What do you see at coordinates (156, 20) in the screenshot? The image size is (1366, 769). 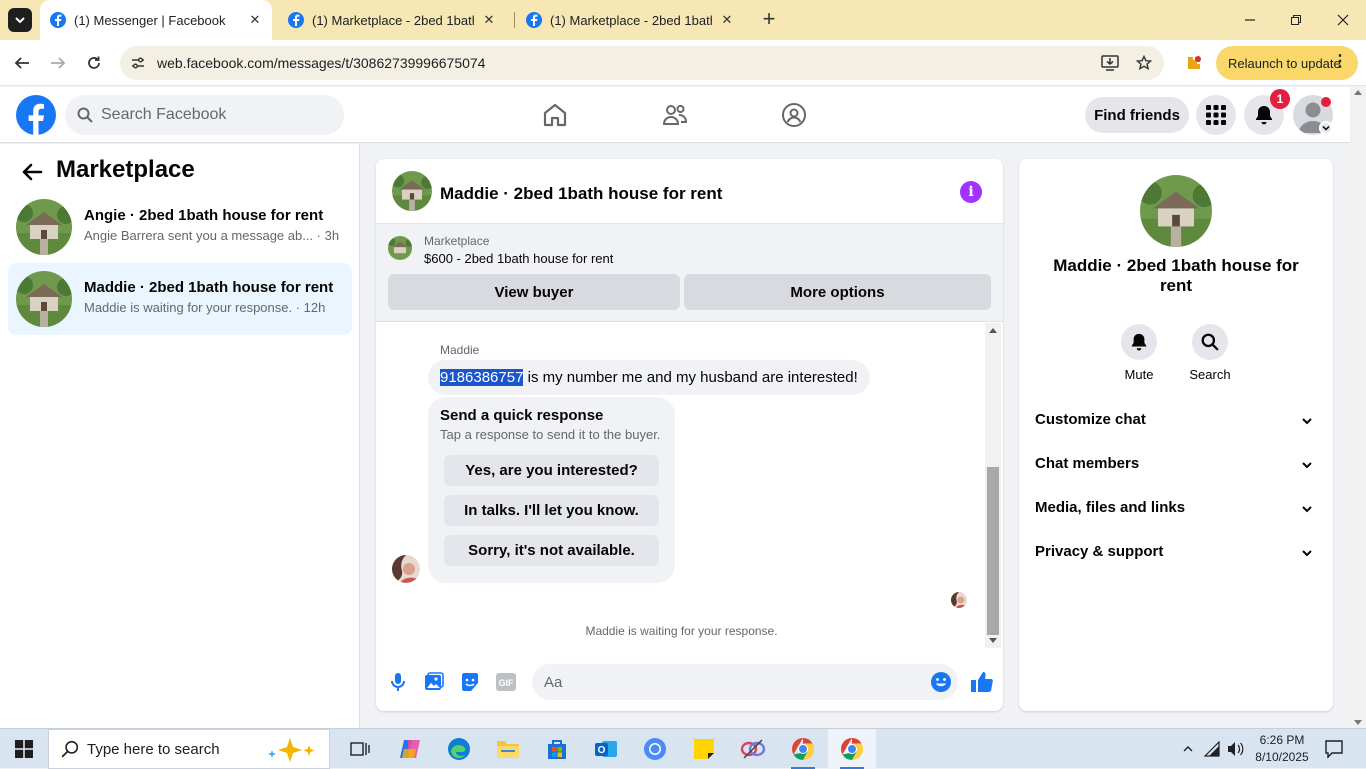 I see `tab-messenger: (1) Messenger | Facebook ✕` at bounding box center [156, 20].